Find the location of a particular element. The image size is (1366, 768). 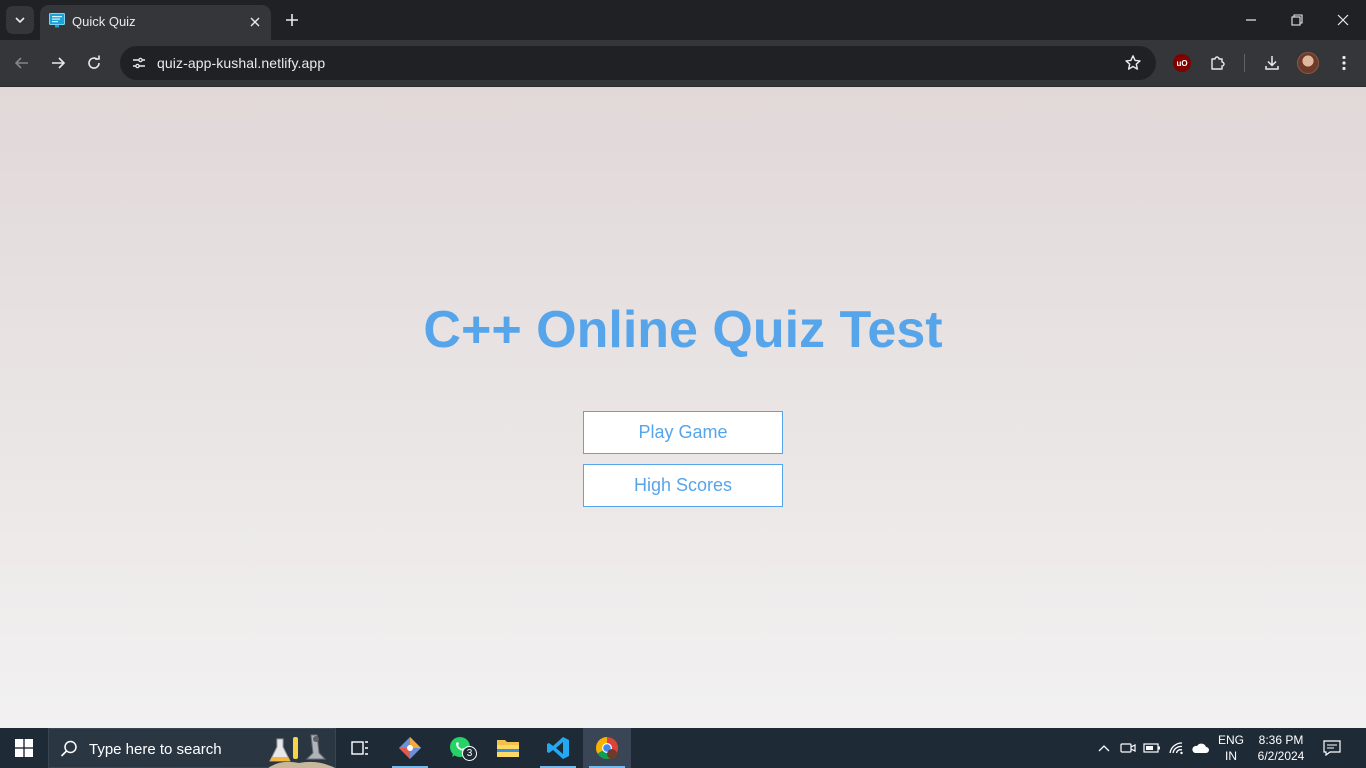

browser-tab: Quick Quiz is located at coordinates (155, 22).